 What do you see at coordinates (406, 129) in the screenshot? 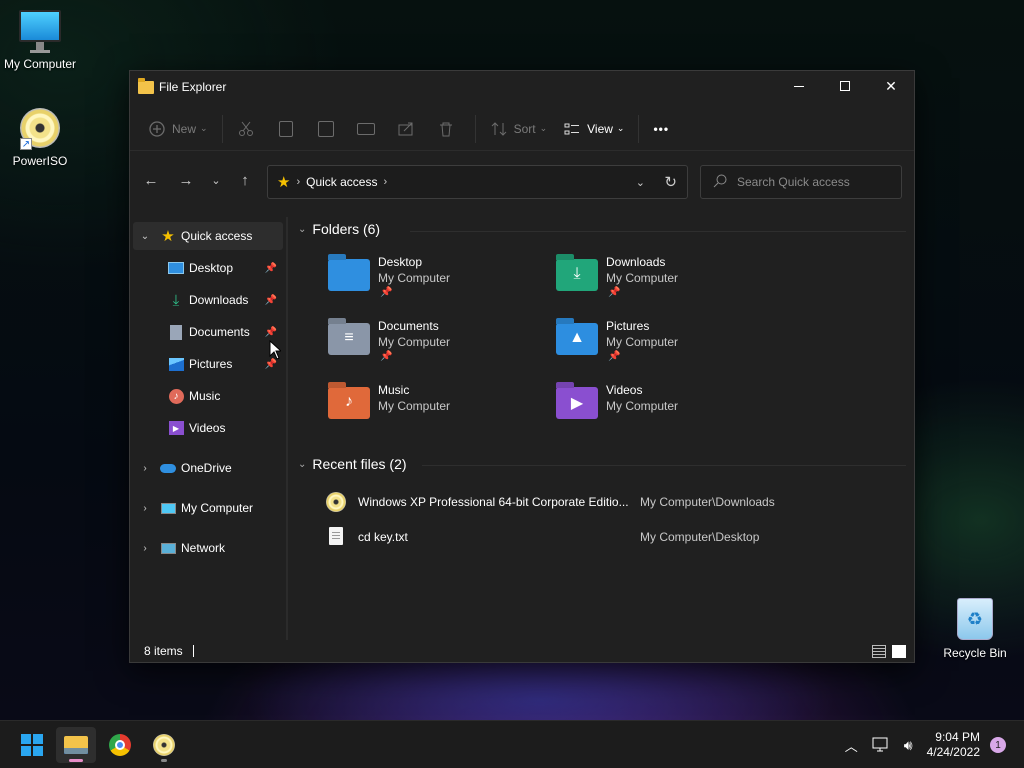
I see `share-icon` at bounding box center [406, 129].